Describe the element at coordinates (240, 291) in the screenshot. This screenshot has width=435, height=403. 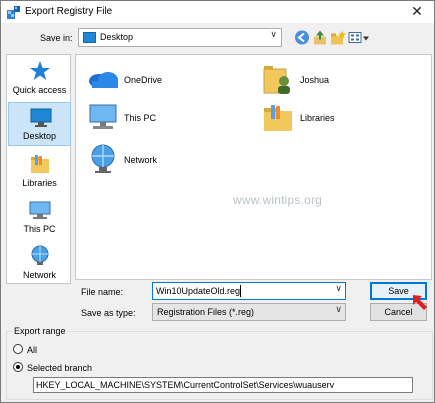
I see `text-caret` at that location.